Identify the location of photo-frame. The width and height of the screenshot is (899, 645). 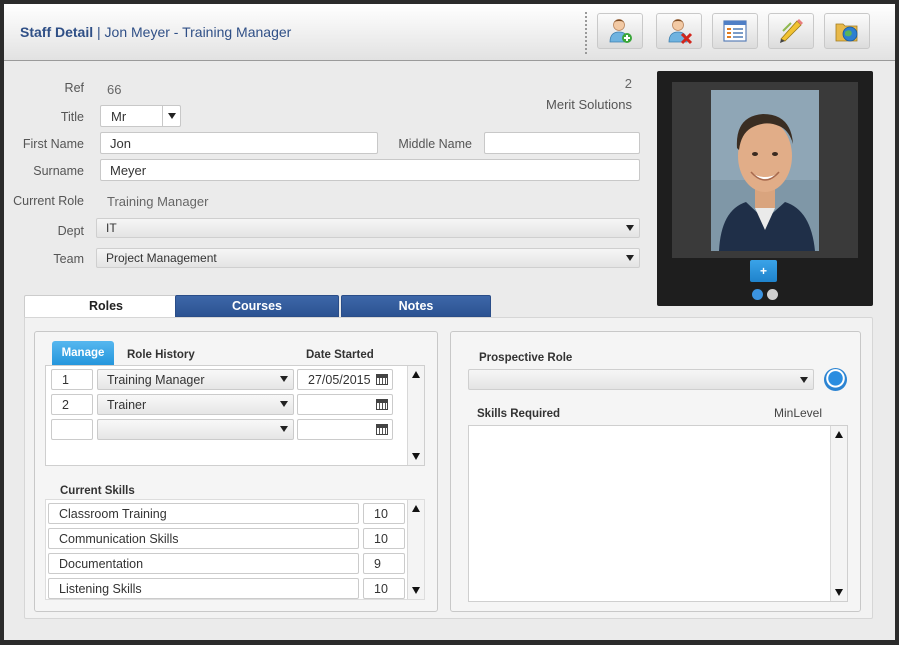
(765, 170).